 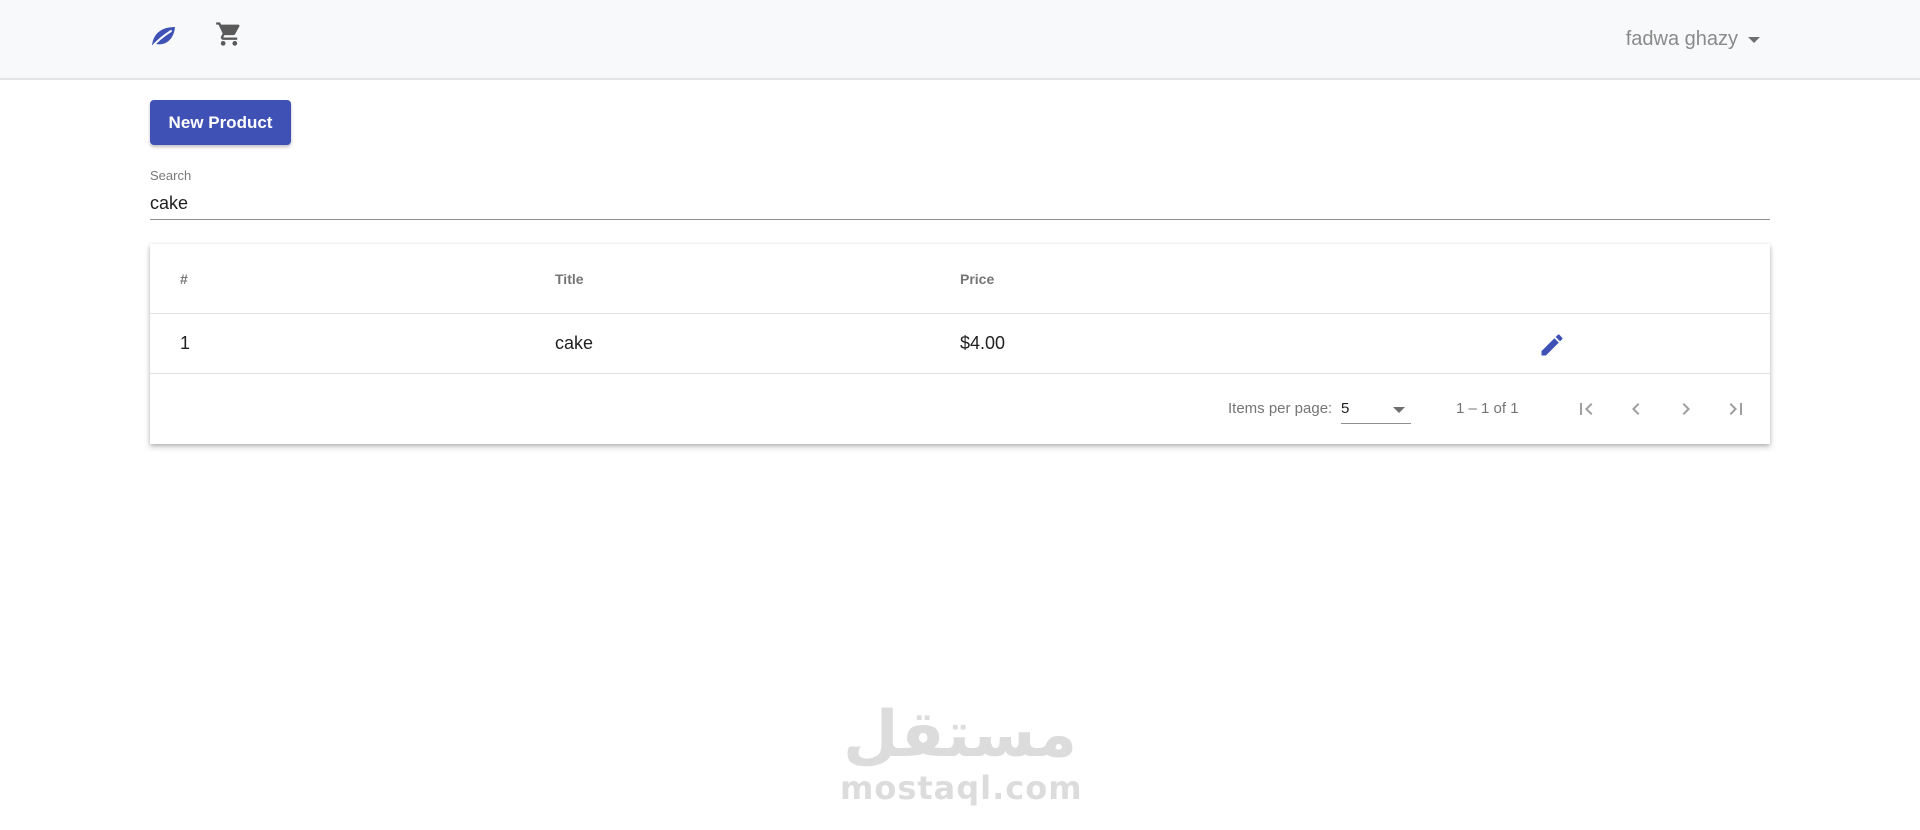 What do you see at coordinates (1636, 409) in the screenshot?
I see `previous-page-icon` at bounding box center [1636, 409].